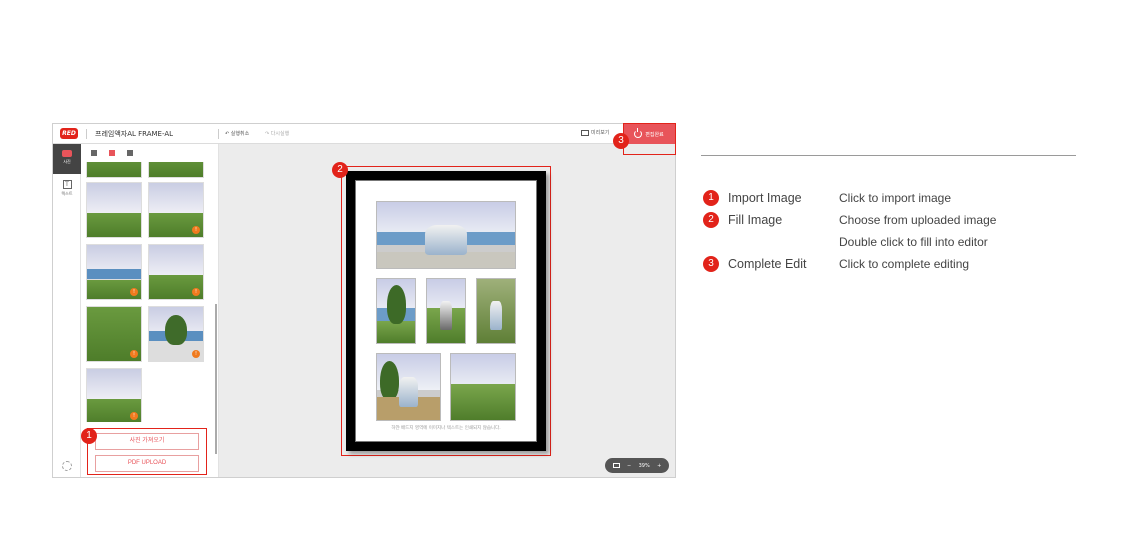  I want to click on callout-badge-2: 2, so click(340, 170).